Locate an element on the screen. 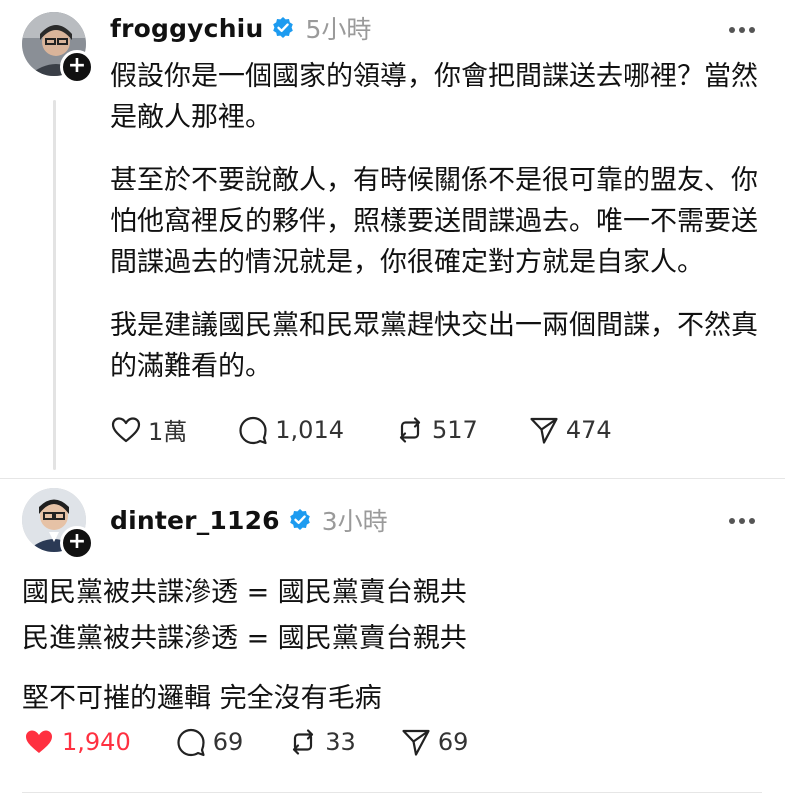  share-count: 69 is located at coordinates (453, 742).